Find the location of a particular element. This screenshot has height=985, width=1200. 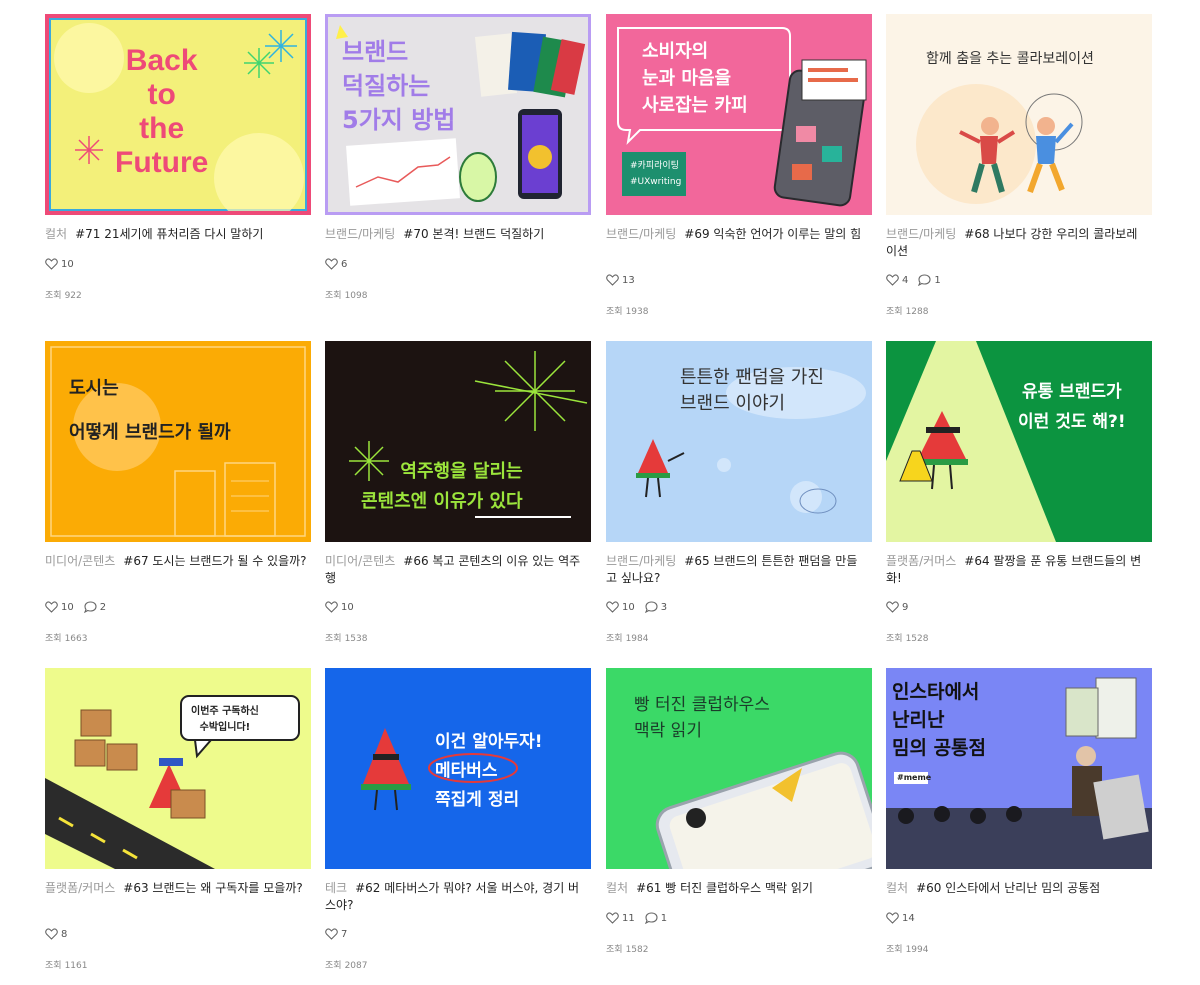

article-title: 브랜드/마케팅 #70 본격! 브랜드 덕질하기 is located at coordinates (456, 234).